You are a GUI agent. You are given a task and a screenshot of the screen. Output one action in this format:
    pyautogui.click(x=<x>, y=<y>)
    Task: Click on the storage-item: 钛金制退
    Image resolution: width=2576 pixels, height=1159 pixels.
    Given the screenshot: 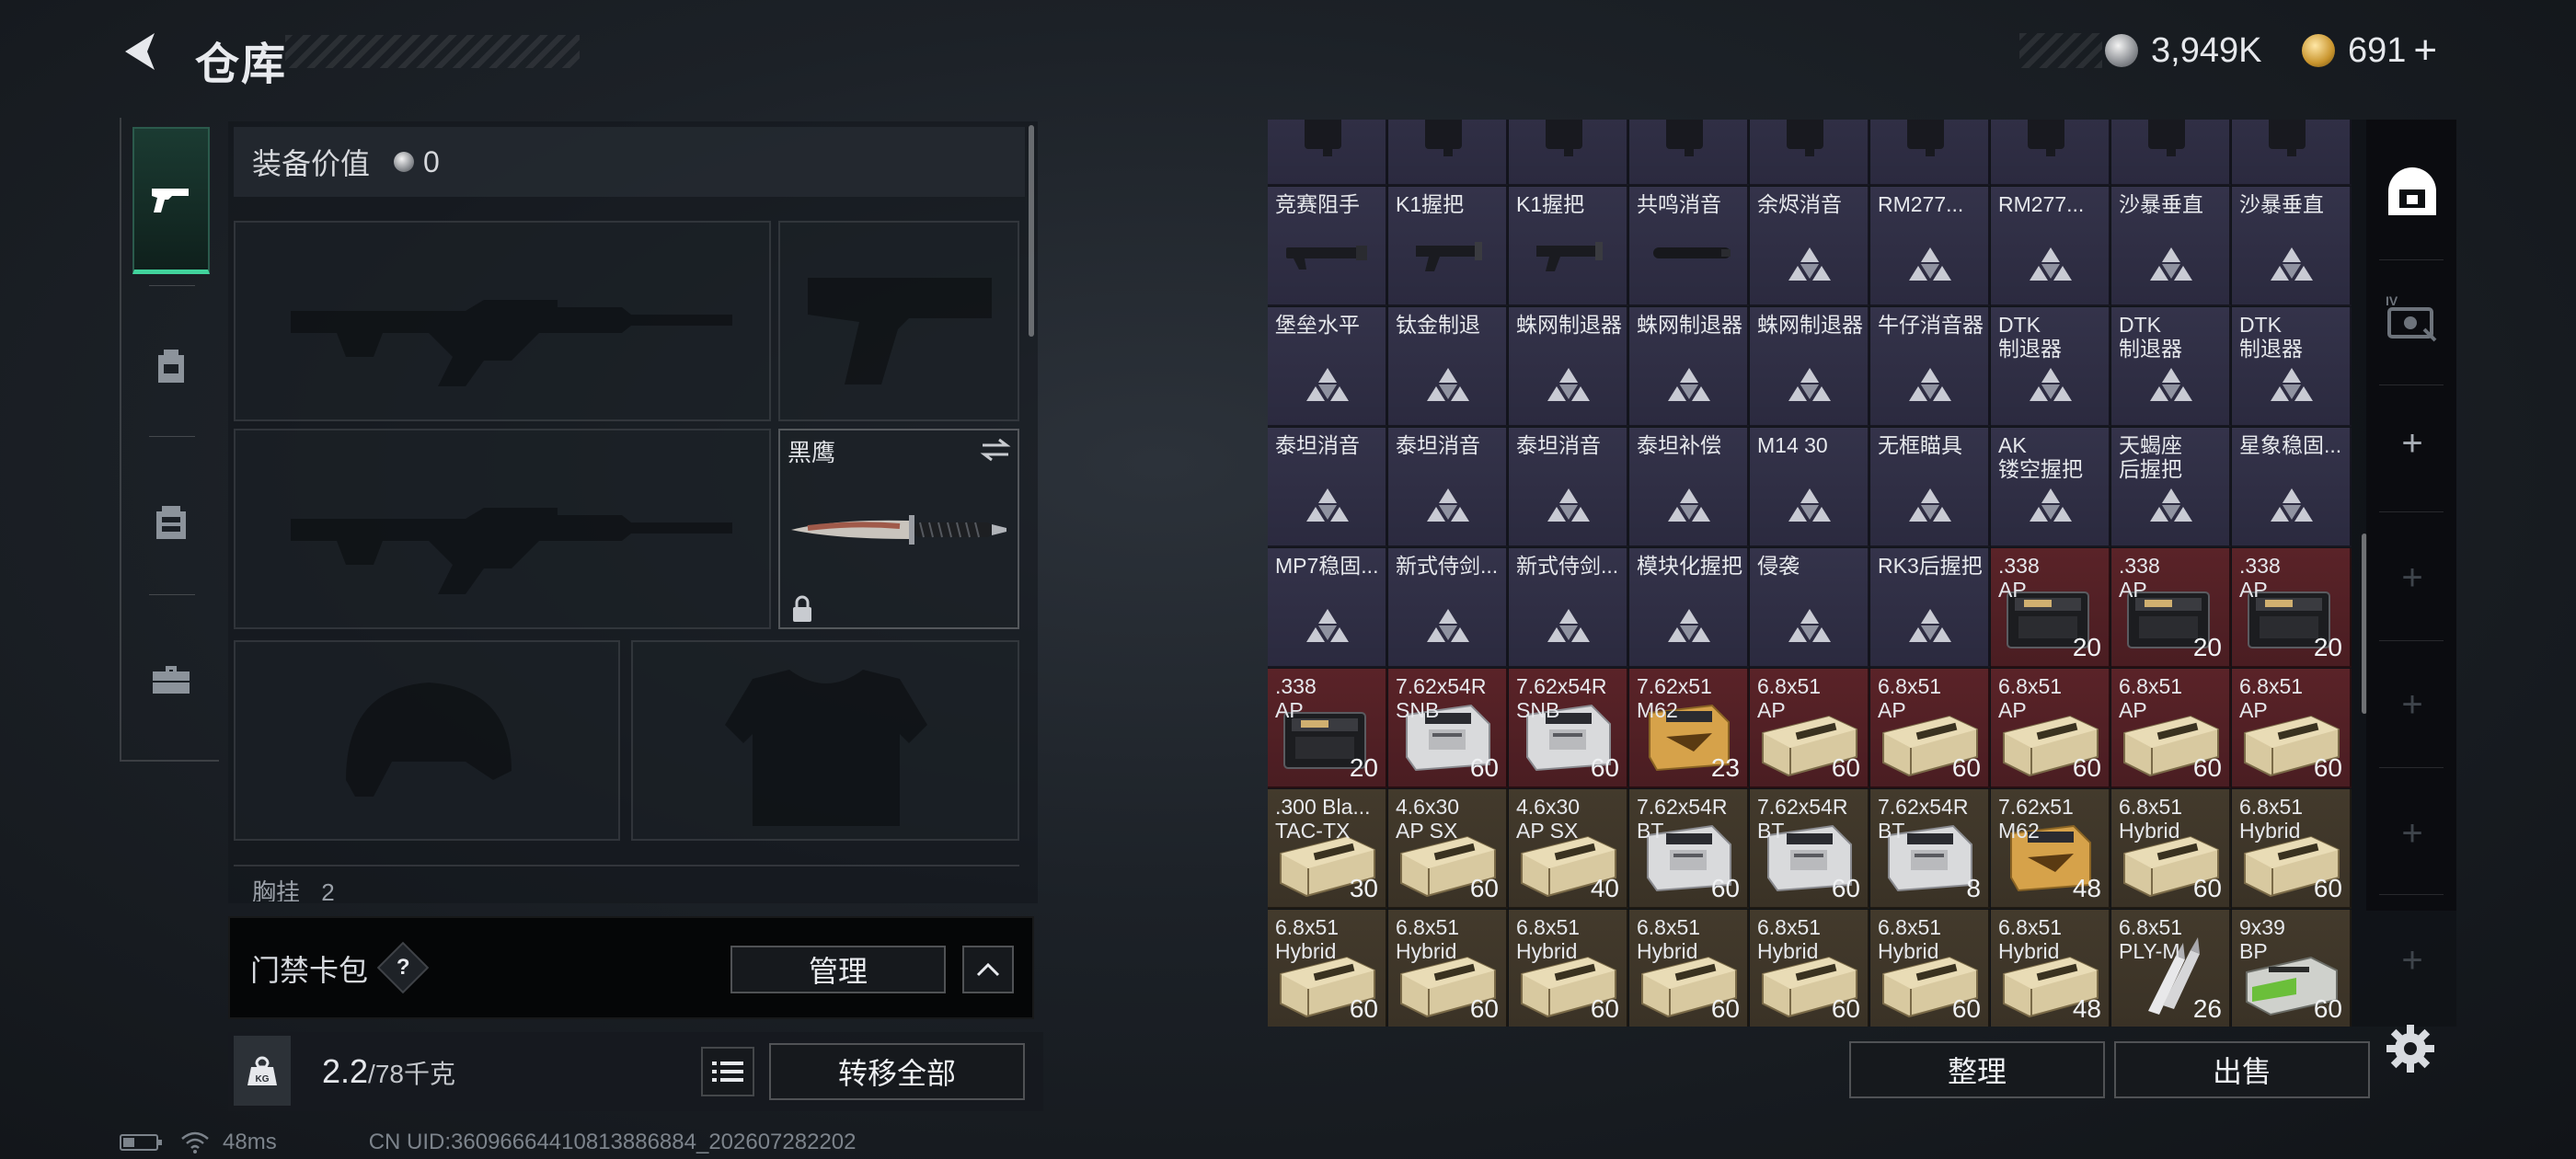 What is the action you would take?
    pyautogui.click(x=1448, y=367)
    